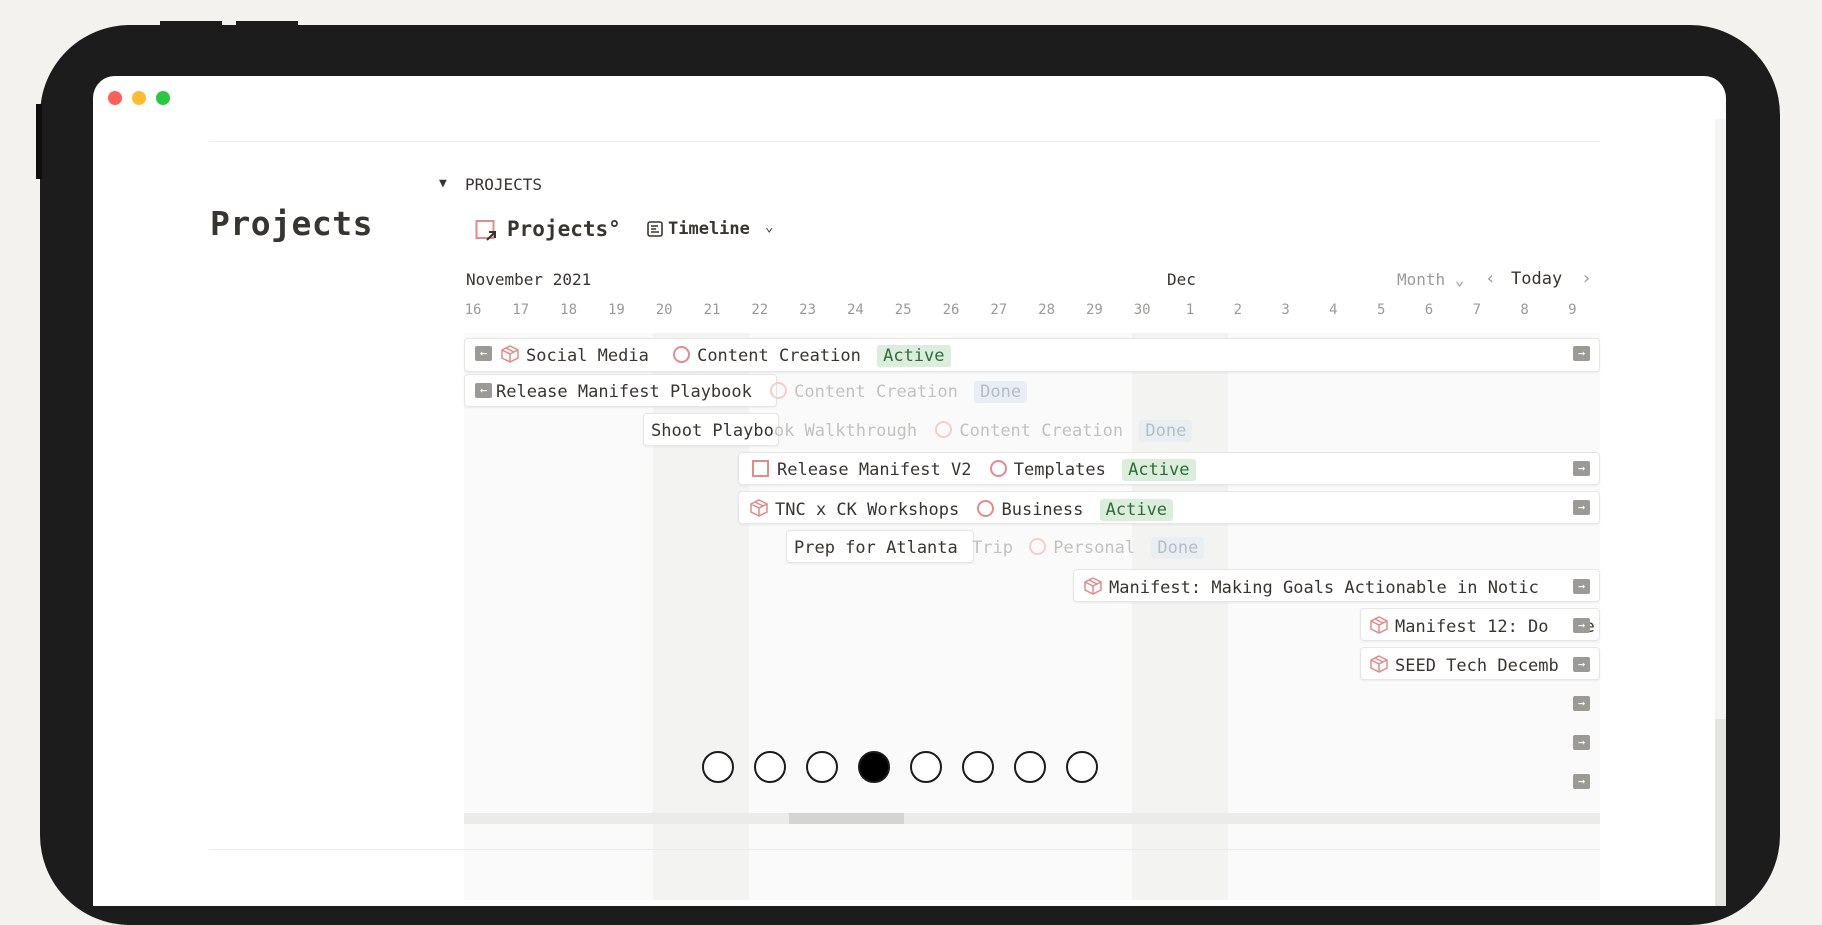  What do you see at coordinates (769, 227) in the screenshot?
I see `chevron-down-icon: ⌄` at bounding box center [769, 227].